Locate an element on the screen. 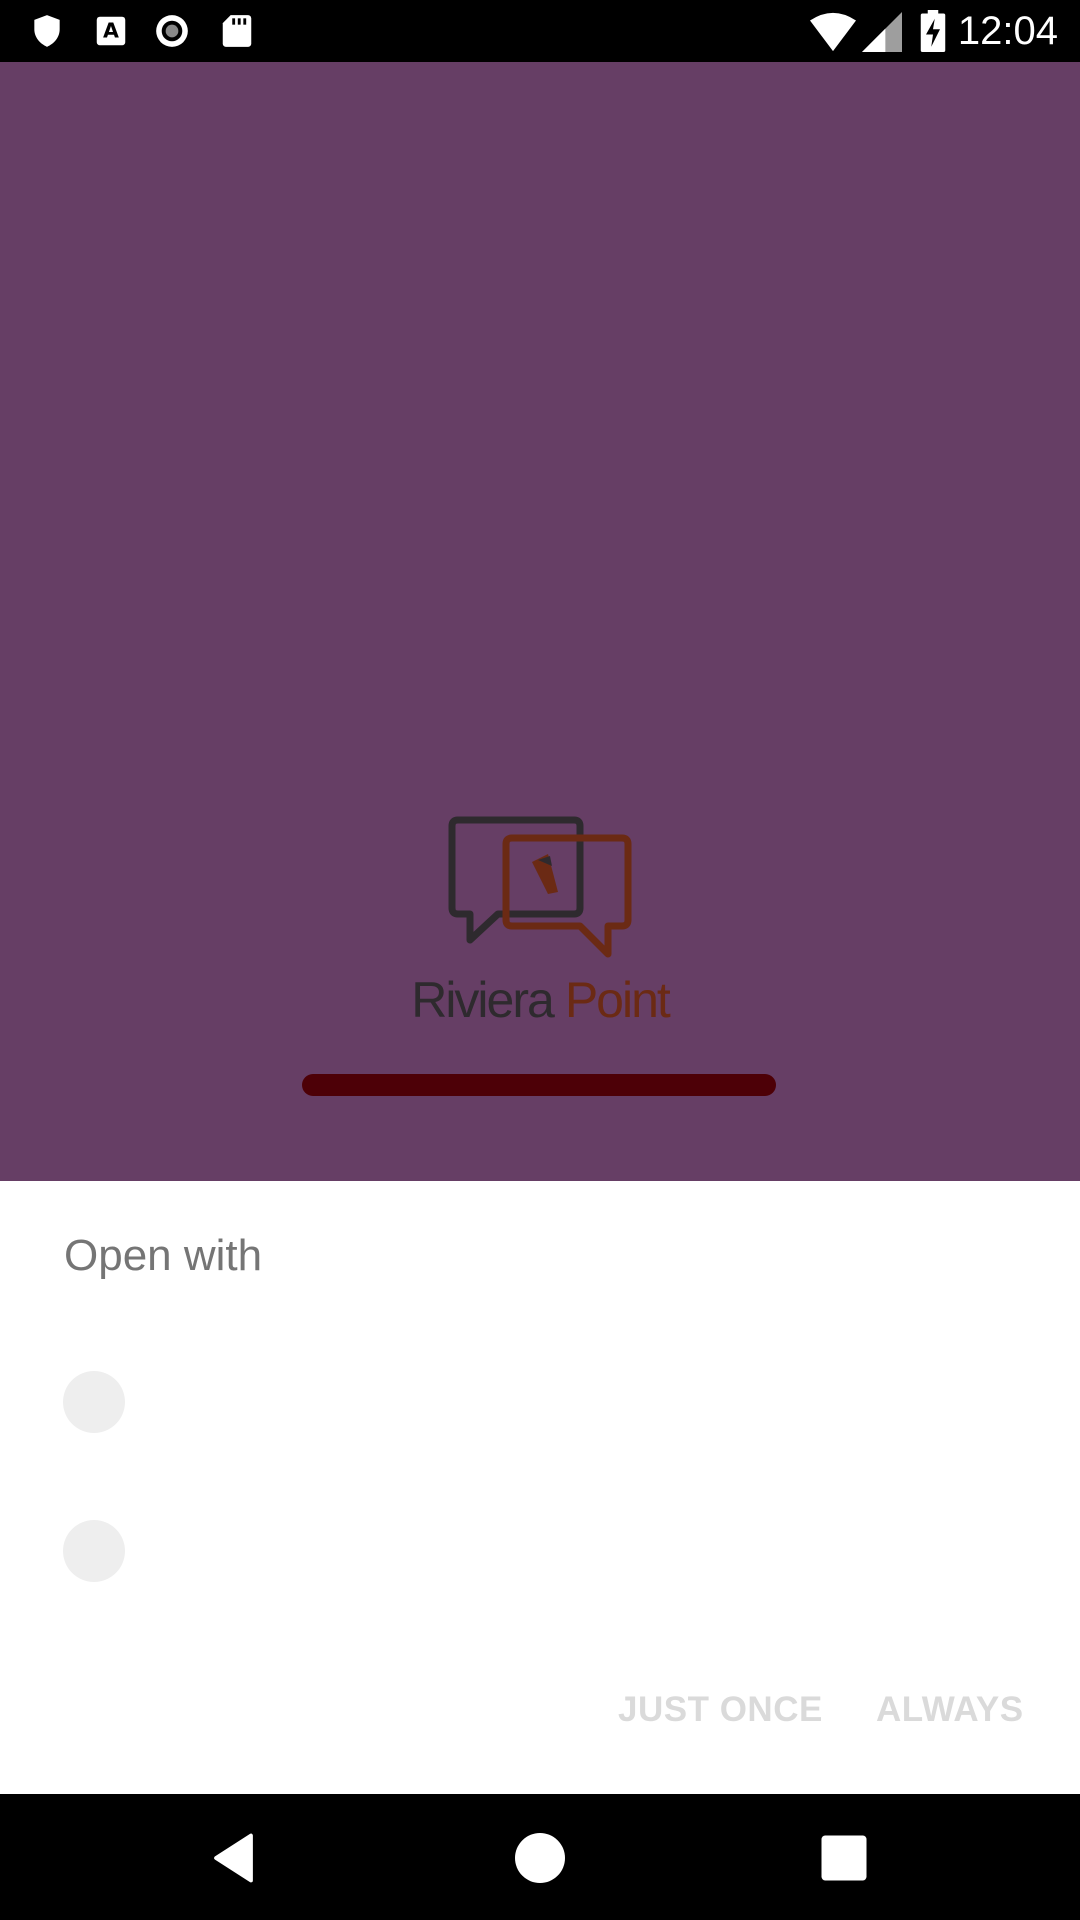  battery-charging-icon is located at coordinates (933, 31).